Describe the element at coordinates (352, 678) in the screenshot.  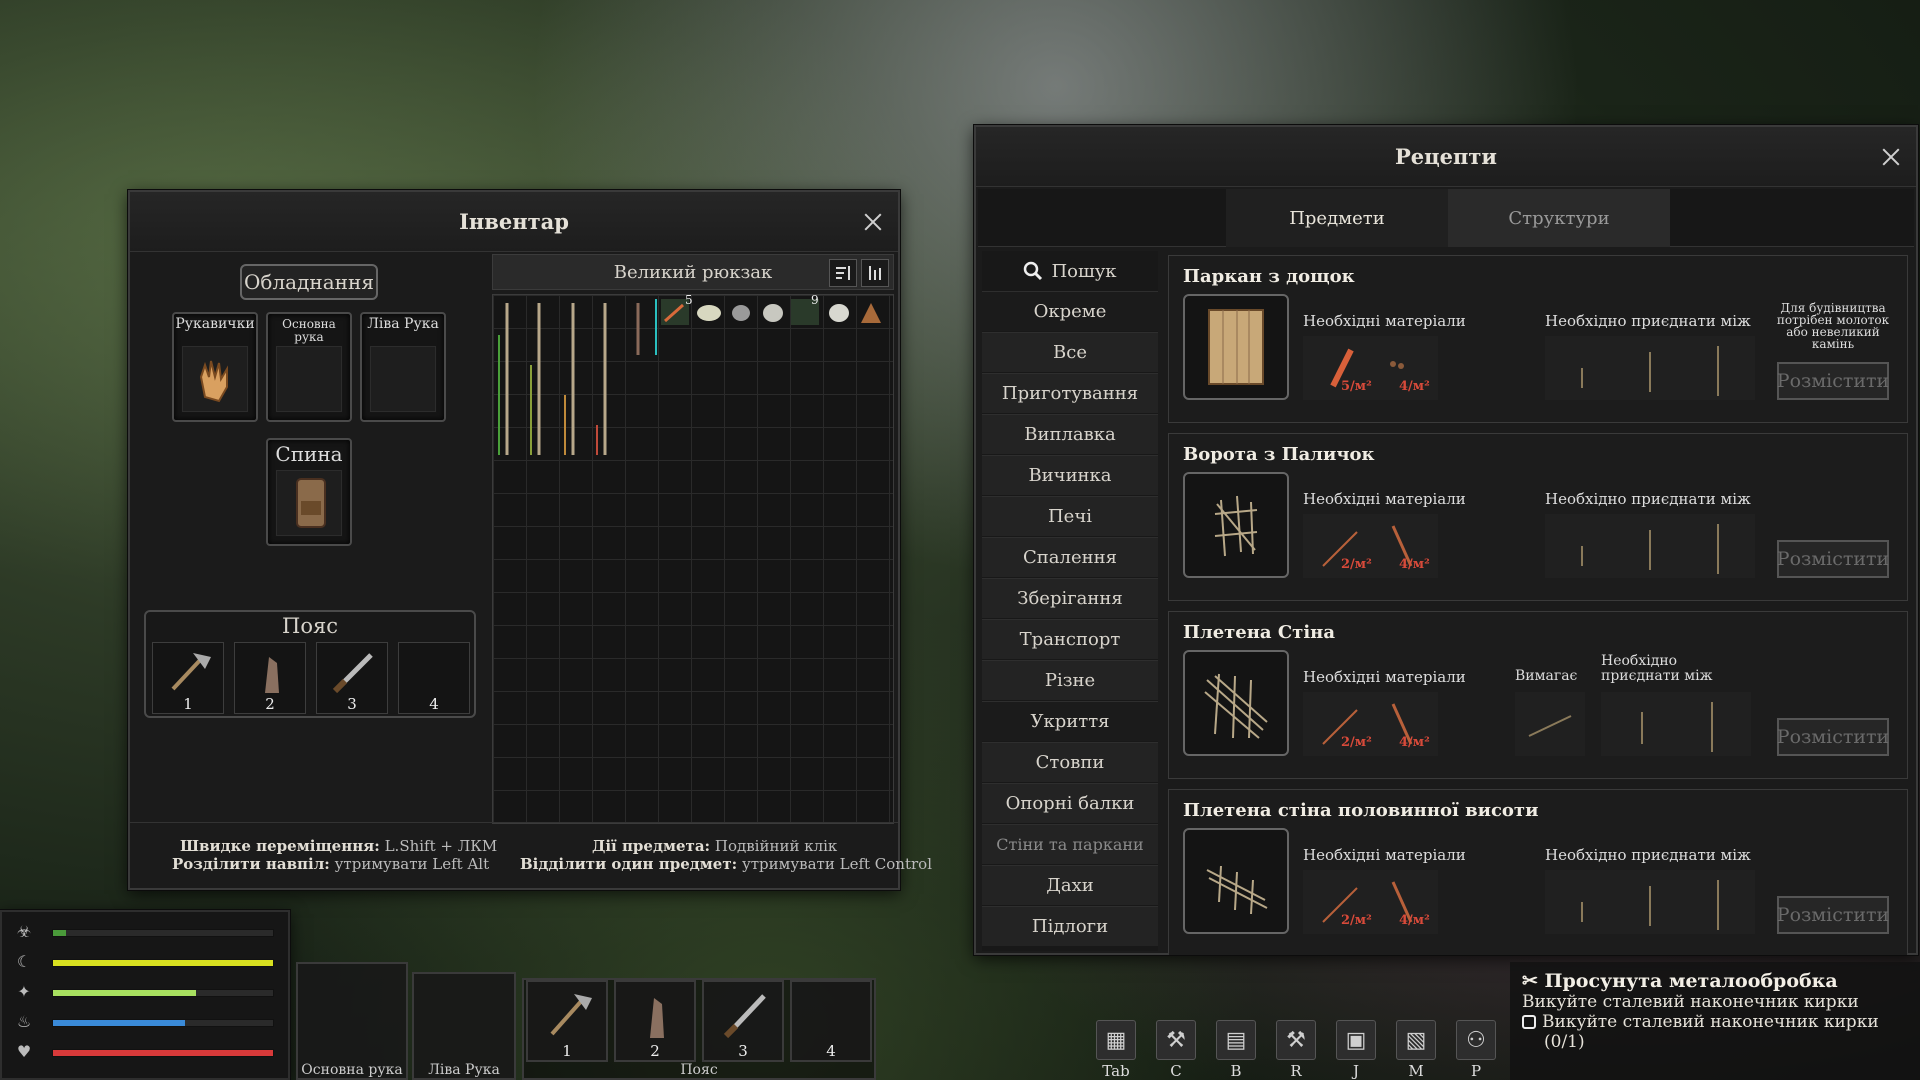
I see `belt-slot-3: 3` at that location.